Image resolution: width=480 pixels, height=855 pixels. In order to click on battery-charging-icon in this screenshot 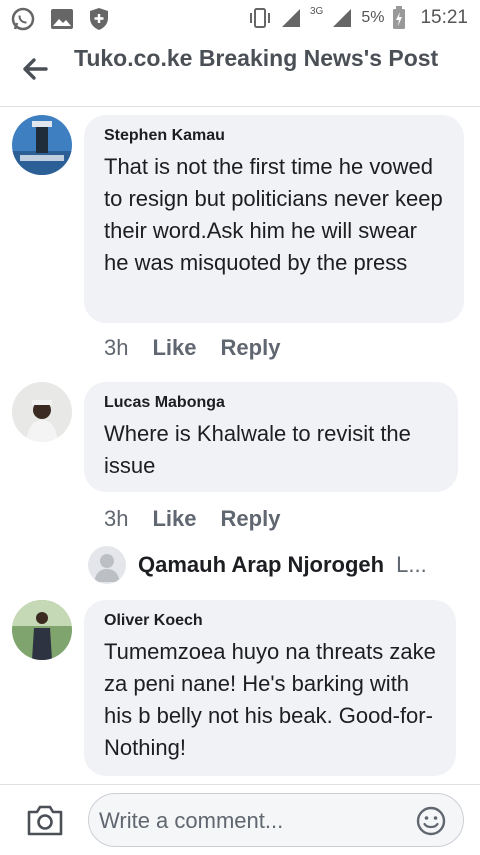, I will do `click(399, 17)`.